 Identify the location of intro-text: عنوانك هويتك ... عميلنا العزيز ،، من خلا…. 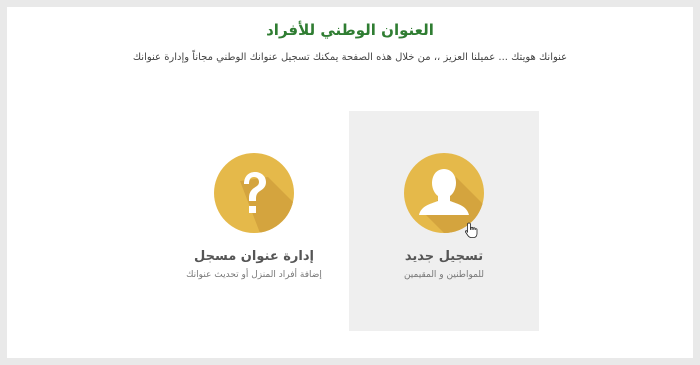
(350, 57).